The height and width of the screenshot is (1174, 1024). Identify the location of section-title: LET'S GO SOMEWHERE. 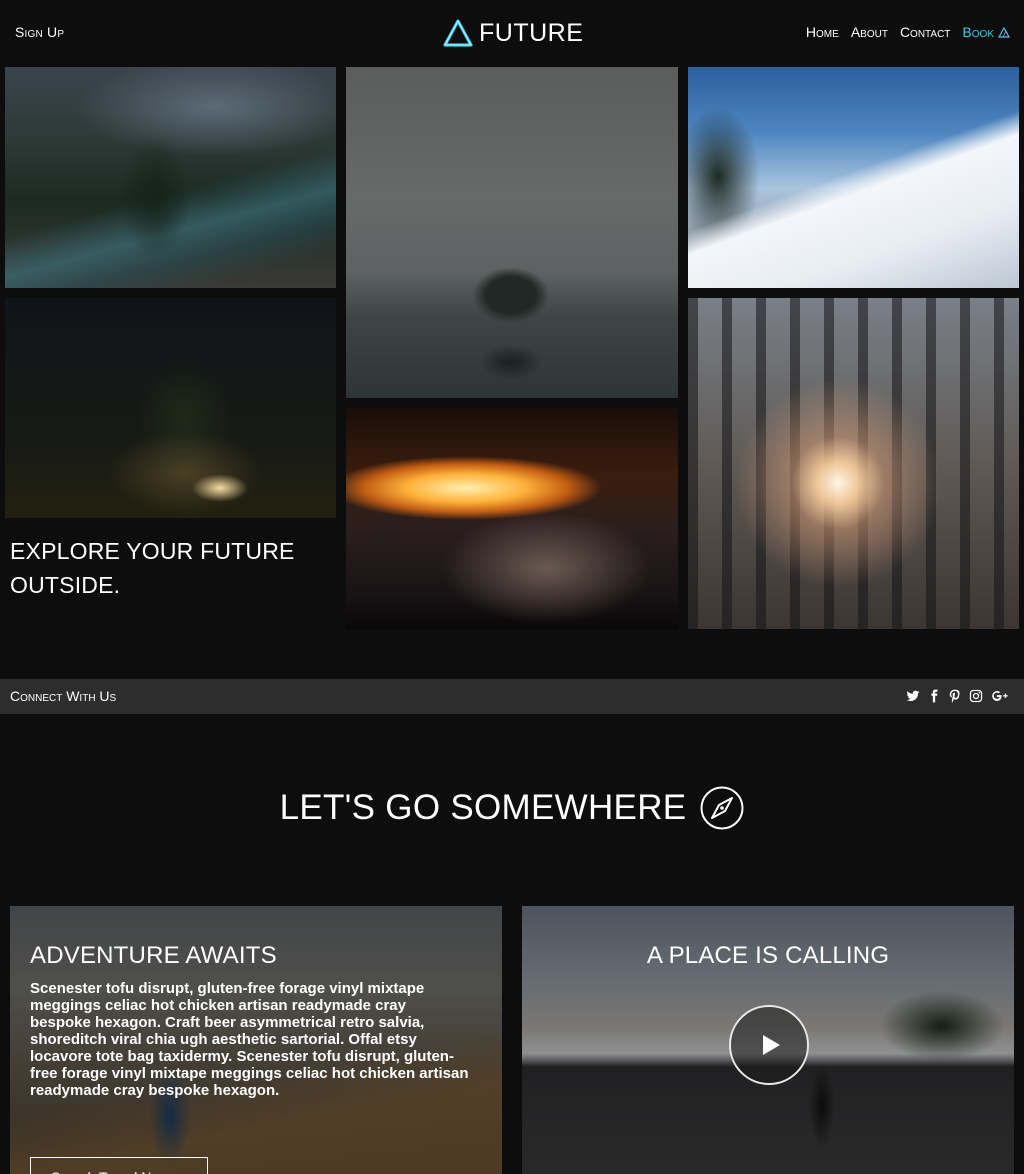
(483, 807).